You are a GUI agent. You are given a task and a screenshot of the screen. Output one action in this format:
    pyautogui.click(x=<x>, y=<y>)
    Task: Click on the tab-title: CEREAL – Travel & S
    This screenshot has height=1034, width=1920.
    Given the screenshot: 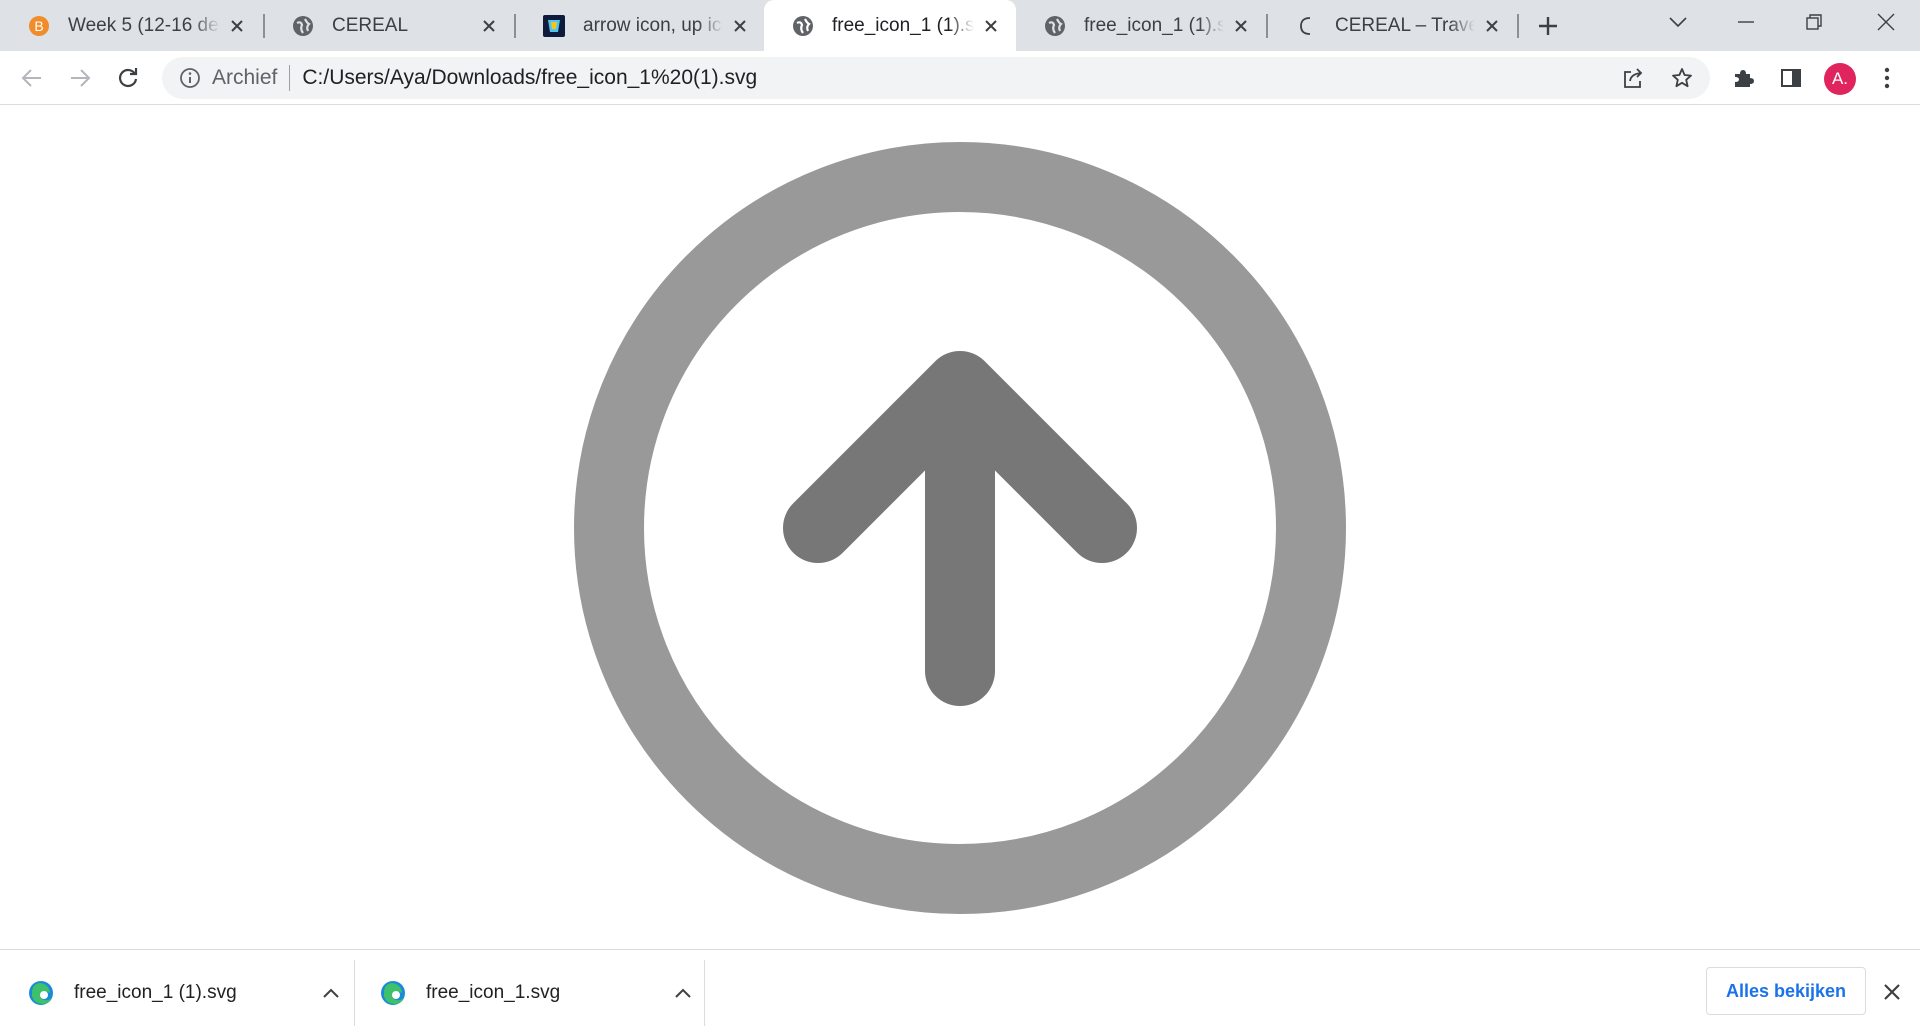 What is the action you would take?
    pyautogui.click(x=1405, y=25)
    